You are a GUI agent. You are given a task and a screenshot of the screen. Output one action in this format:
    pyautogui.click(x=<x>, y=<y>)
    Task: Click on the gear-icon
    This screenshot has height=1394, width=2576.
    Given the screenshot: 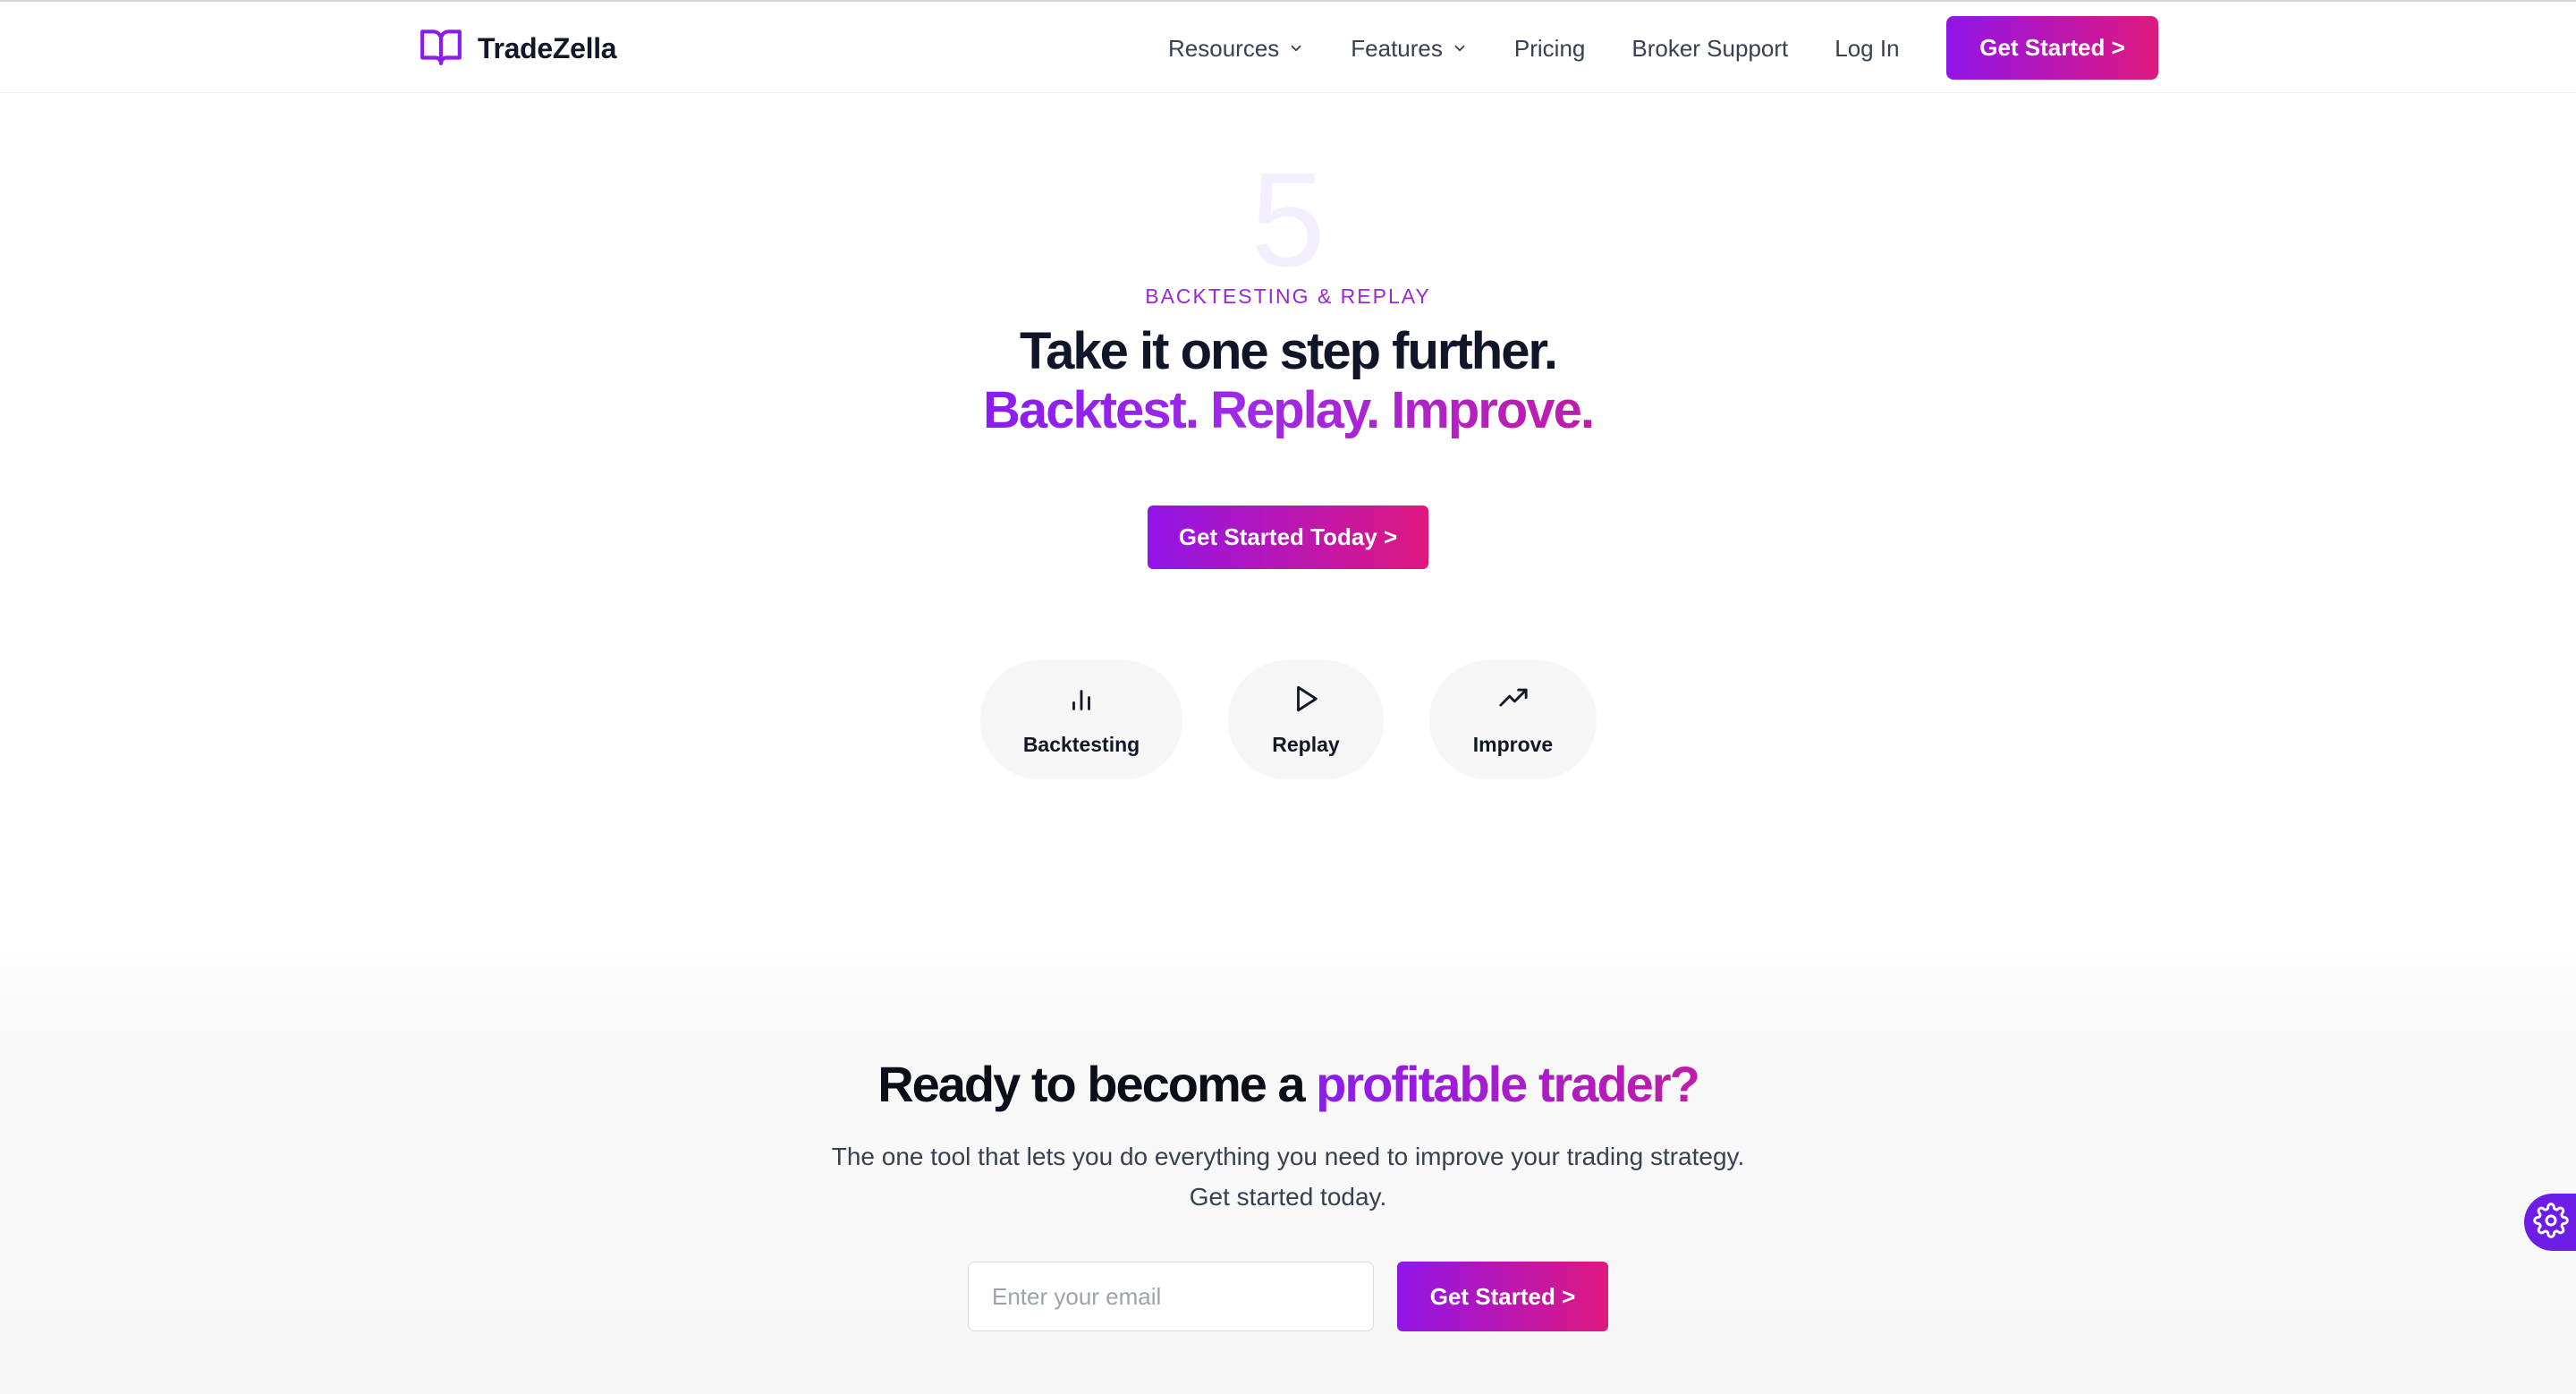 What is the action you would take?
    pyautogui.click(x=2551, y=1222)
    